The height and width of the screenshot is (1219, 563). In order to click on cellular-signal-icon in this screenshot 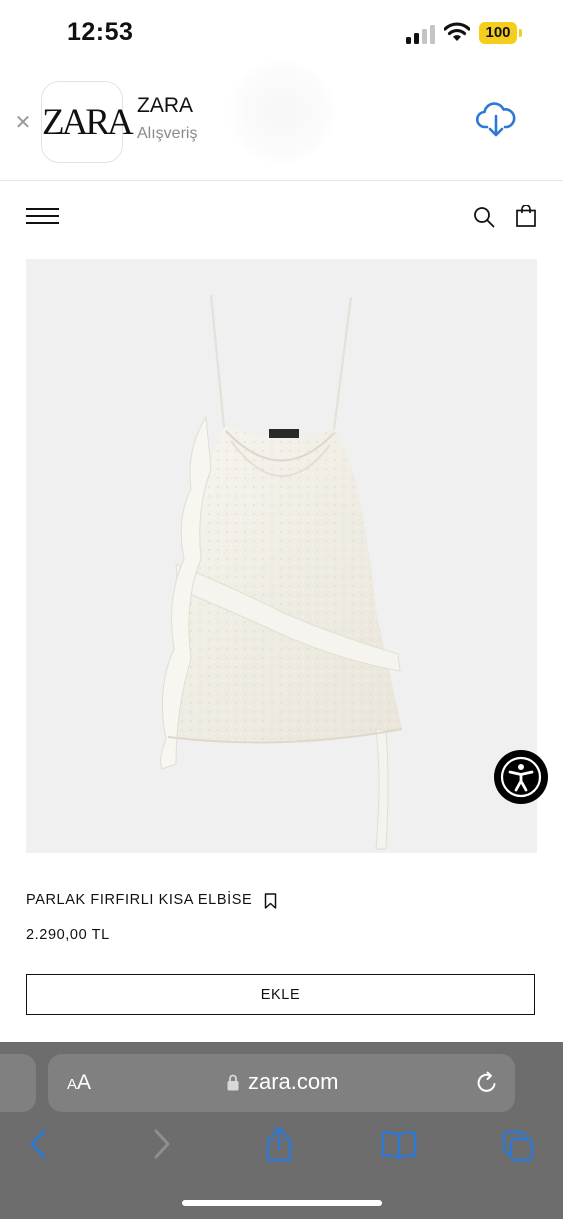, I will do `click(420, 34)`.